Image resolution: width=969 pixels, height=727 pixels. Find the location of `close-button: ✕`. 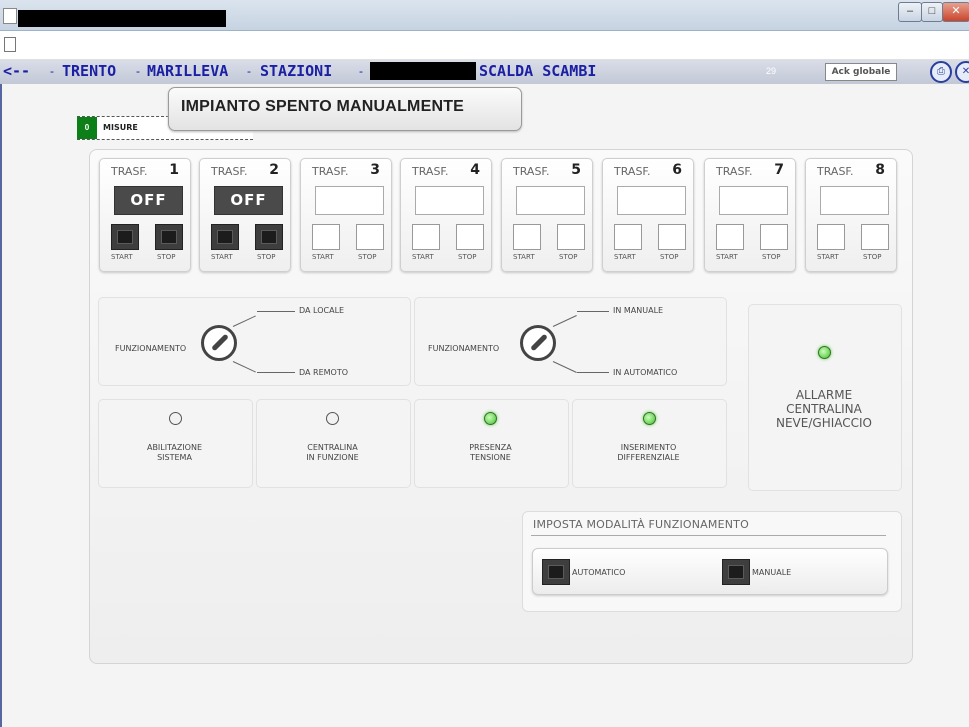

close-button: ✕ is located at coordinates (955, 12).